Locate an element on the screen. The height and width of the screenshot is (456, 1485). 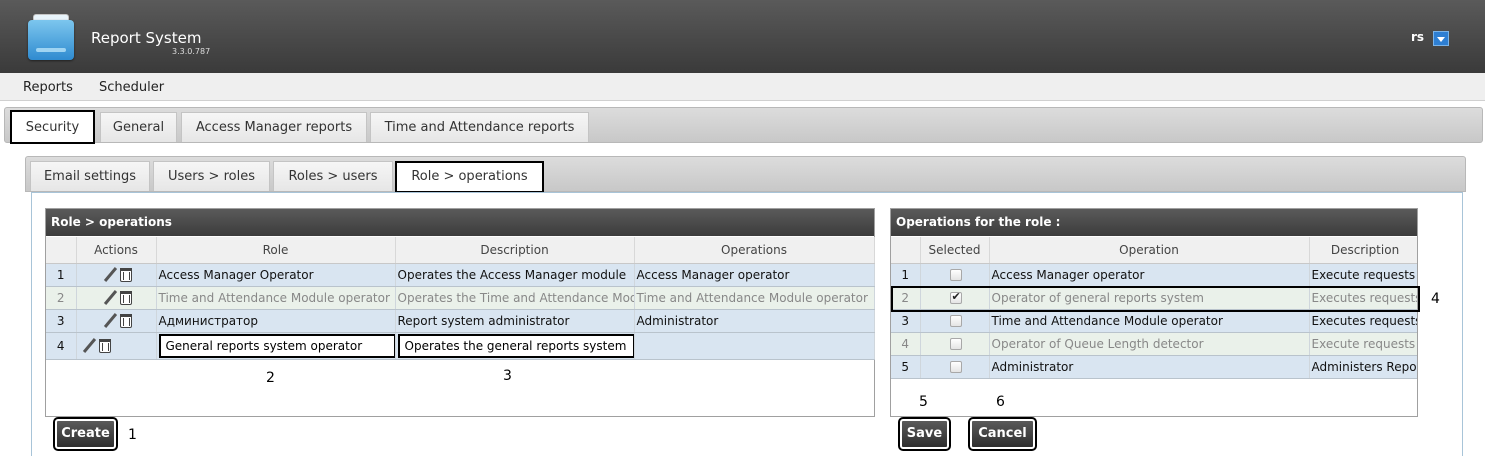
col-selected: Selected is located at coordinates (955, 250).